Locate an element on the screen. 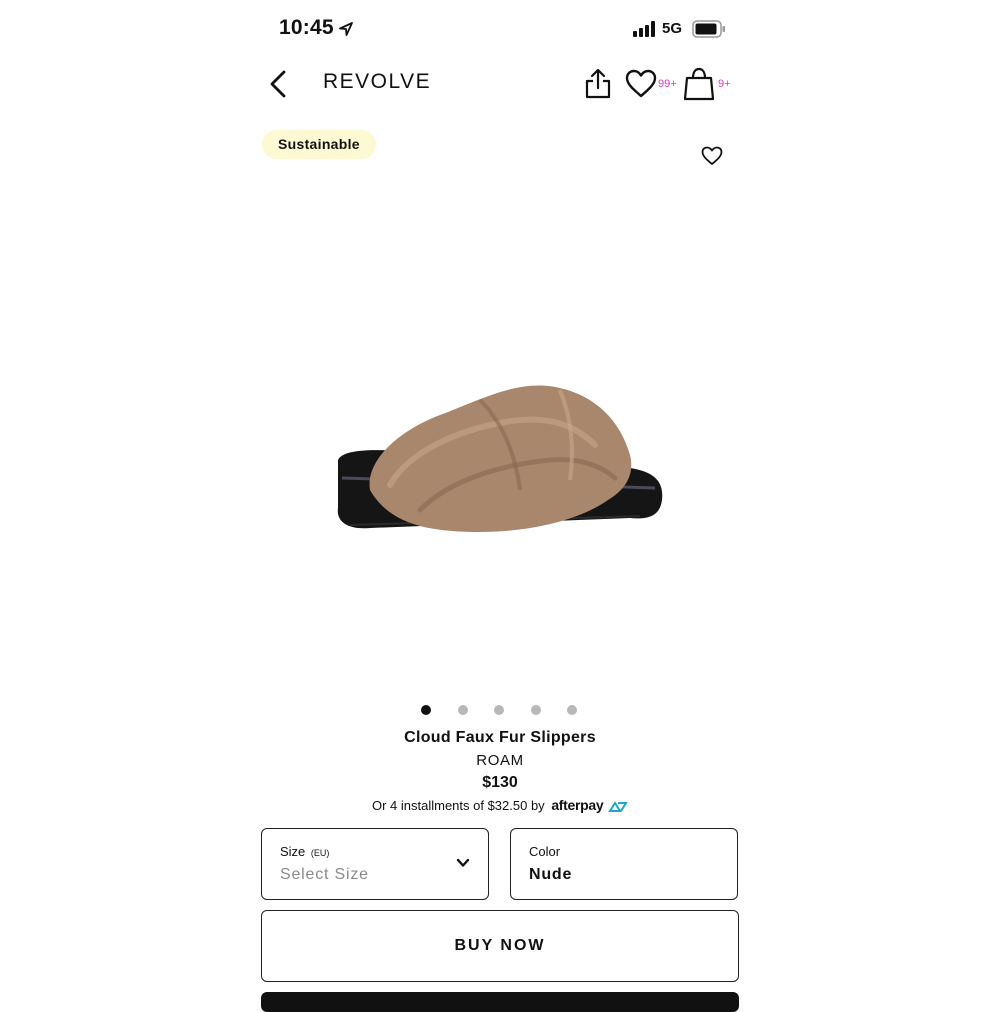  size-label-text: Size is located at coordinates (293, 851).